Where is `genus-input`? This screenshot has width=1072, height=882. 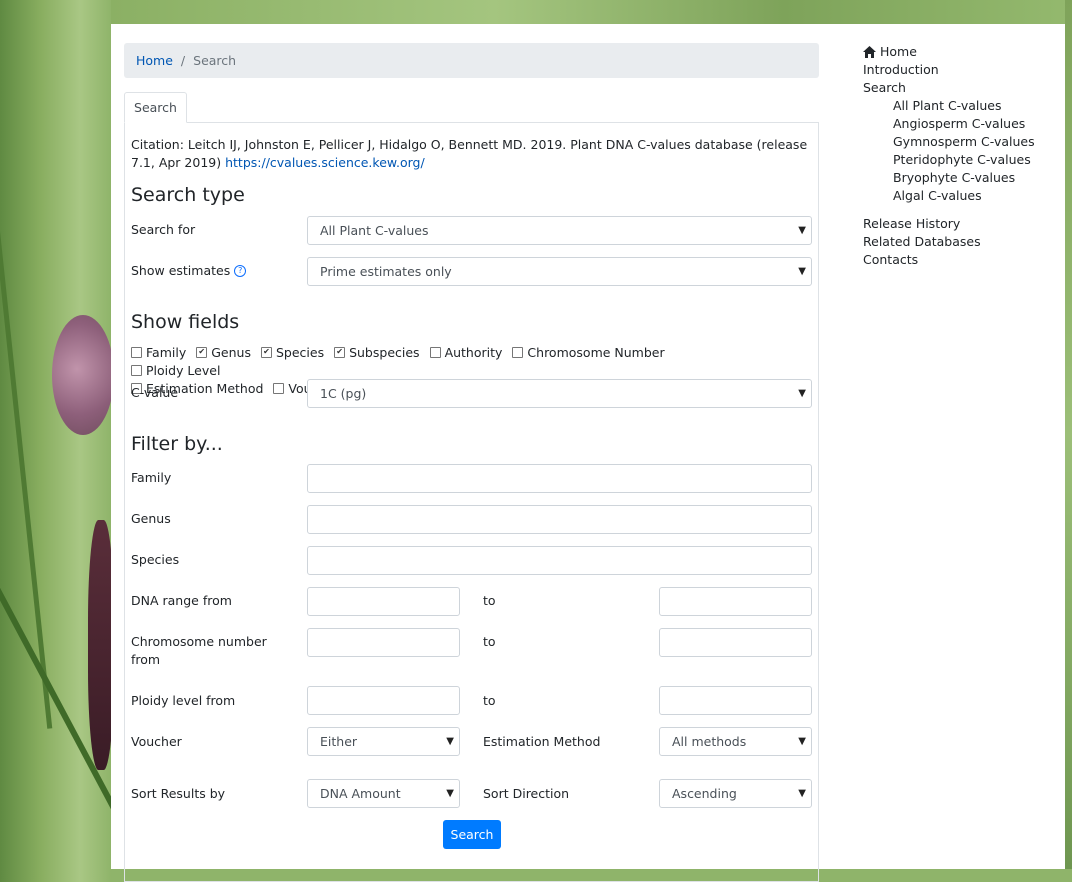 genus-input is located at coordinates (559, 519).